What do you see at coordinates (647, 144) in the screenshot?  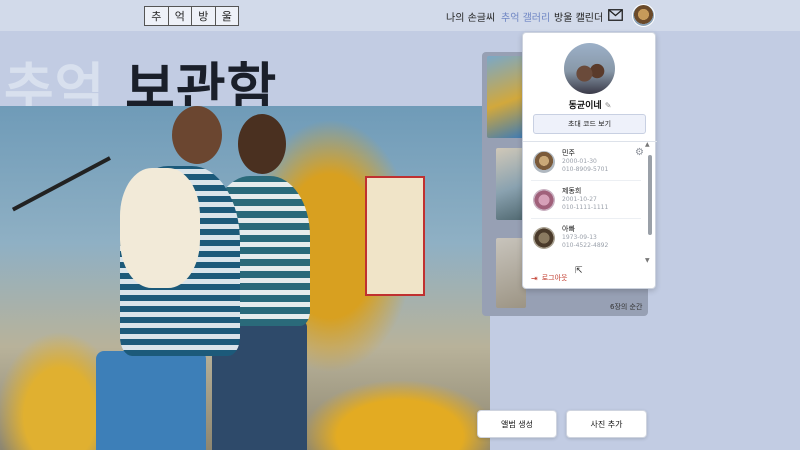 I see `scroll-up-arrow: ▲` at bounding box center [647, 144].